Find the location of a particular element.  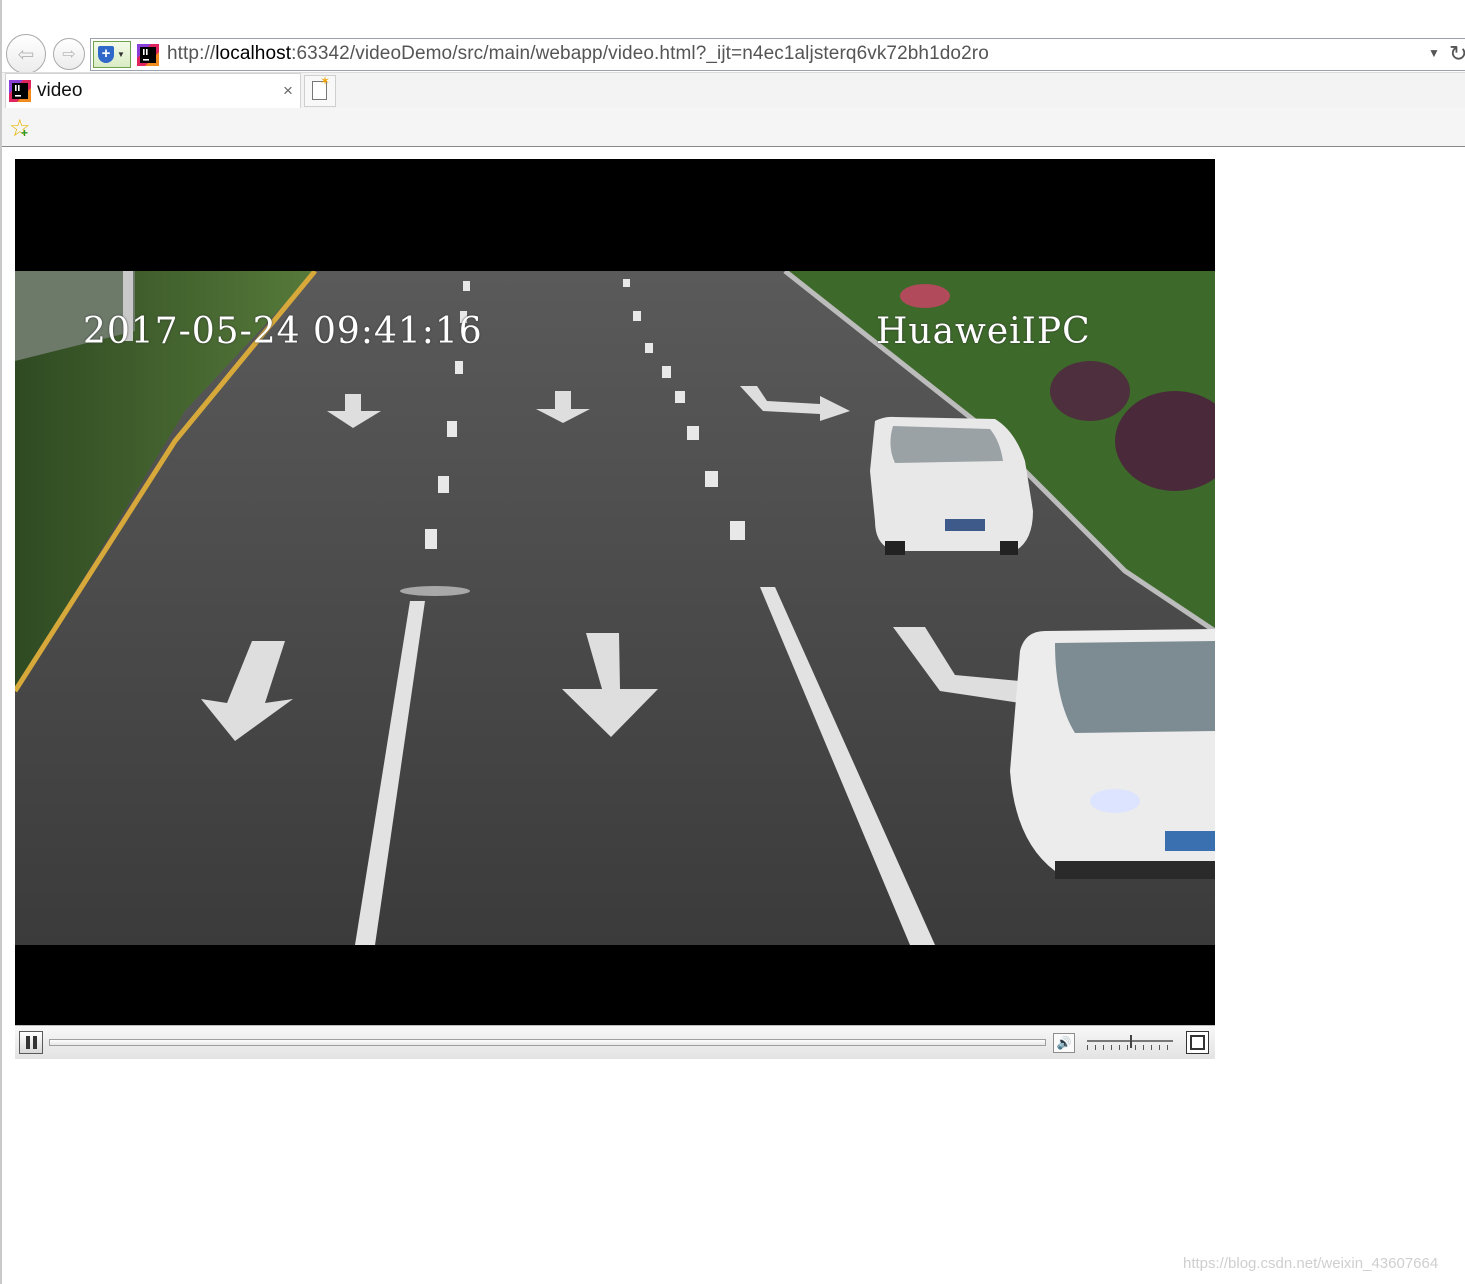

compatibility-view-icon: + is located at coordinates (106, 54).